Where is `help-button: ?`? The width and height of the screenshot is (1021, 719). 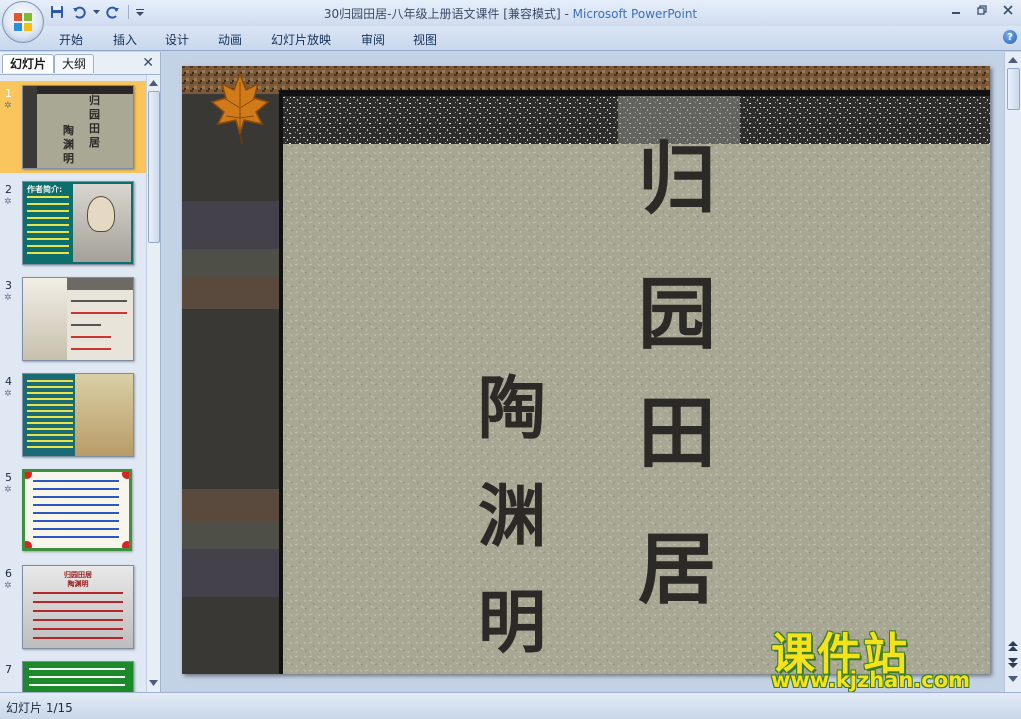 help-button: ? is located at coordinates (1010, 37).